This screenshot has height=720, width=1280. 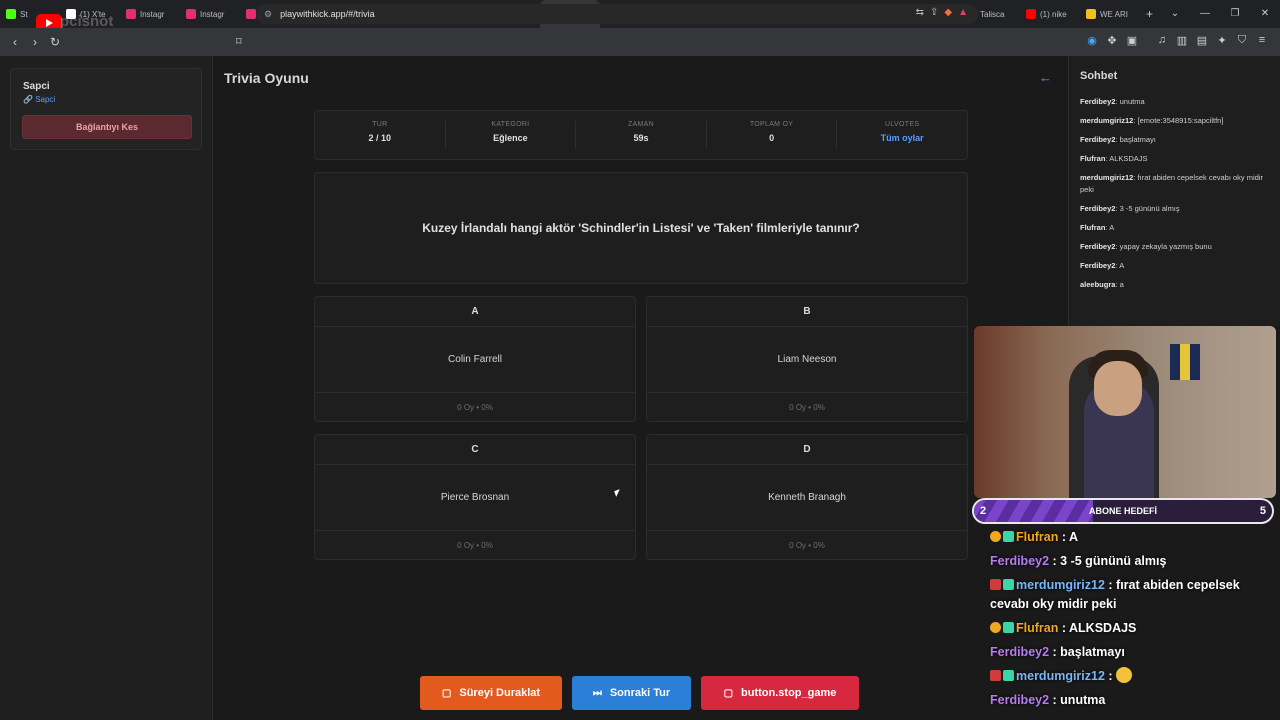 What do you see at coordinates (107, 127) in the screenshot?
I see `disconnect-button: Bağlantıyı Kes` at bounding box center [107, 127].